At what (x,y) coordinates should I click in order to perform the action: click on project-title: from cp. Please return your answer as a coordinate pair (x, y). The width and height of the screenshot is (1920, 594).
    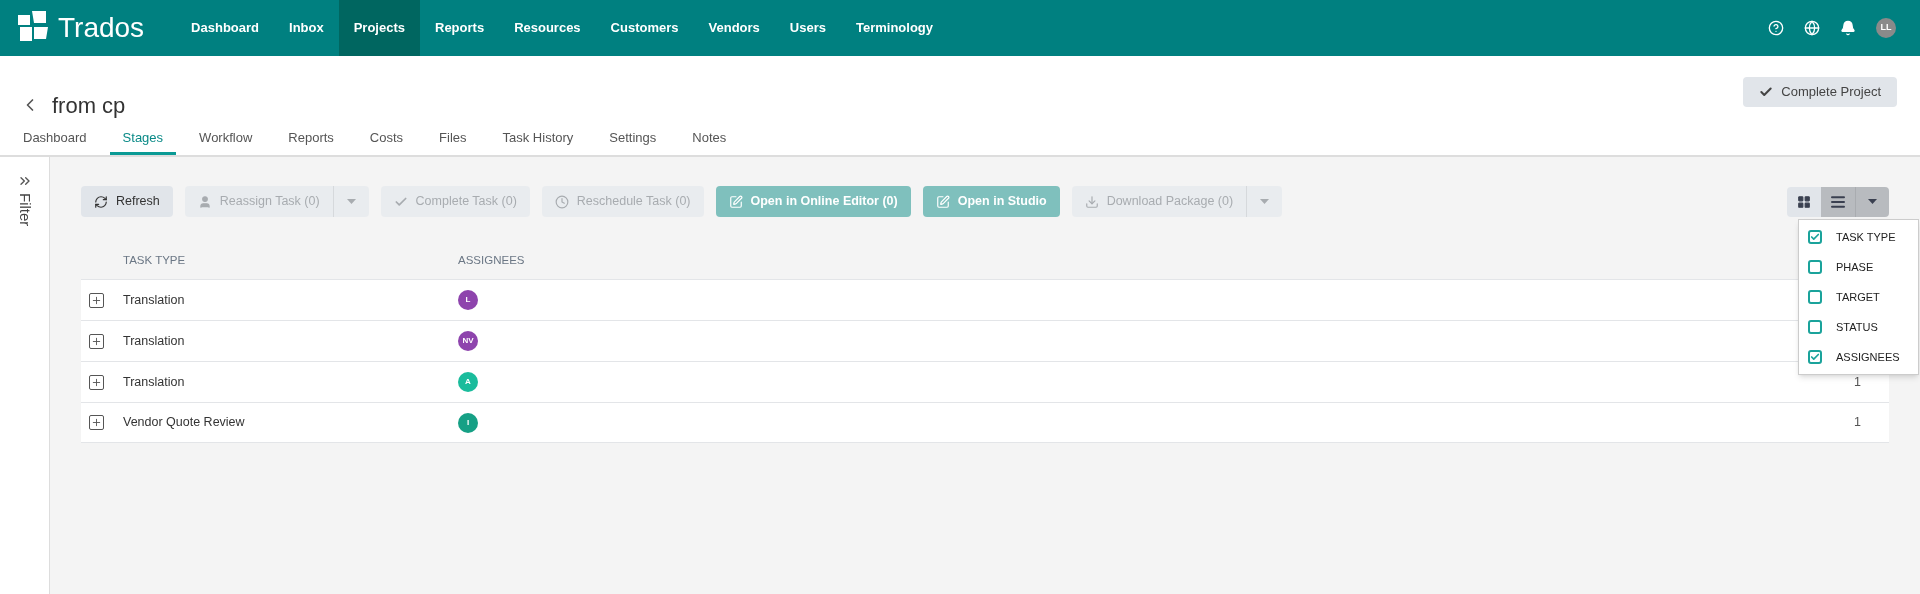
    Looking at the image, I should click on (89, 105).